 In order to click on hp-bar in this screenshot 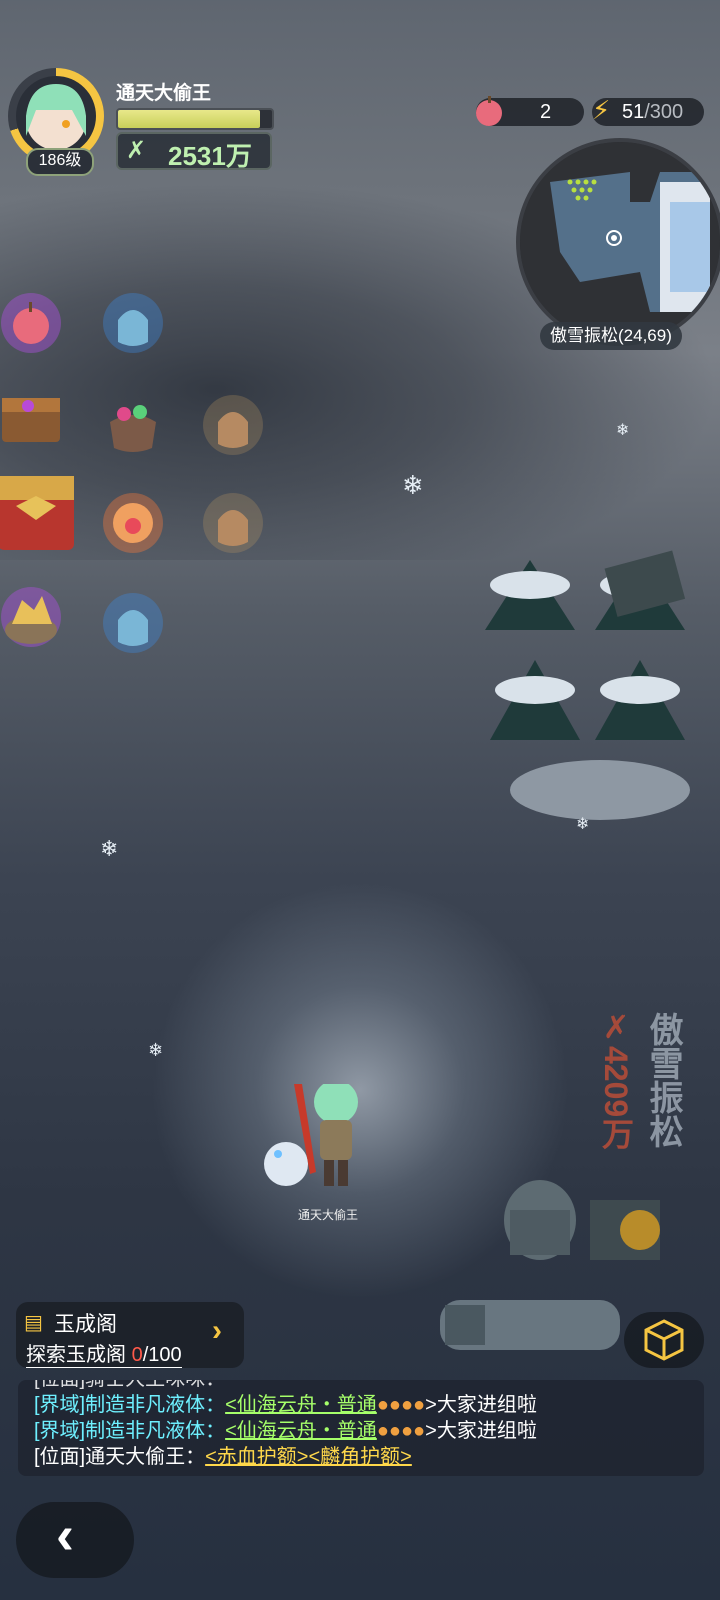, I will do `click(195, 119)`.